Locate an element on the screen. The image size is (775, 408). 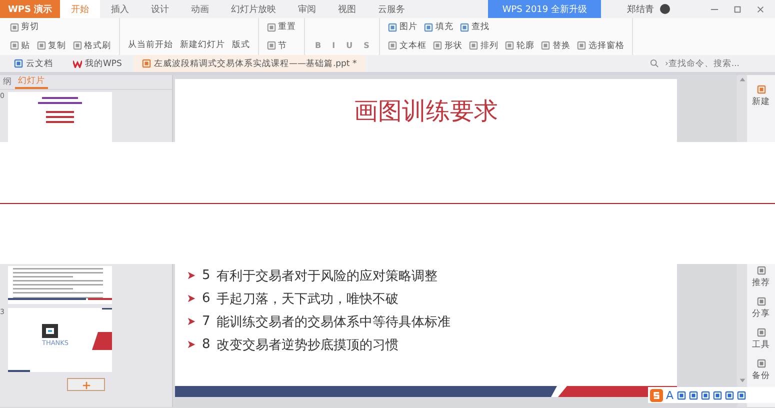
ribbon-tab: 云服务 is located at coordinates (391, 9).